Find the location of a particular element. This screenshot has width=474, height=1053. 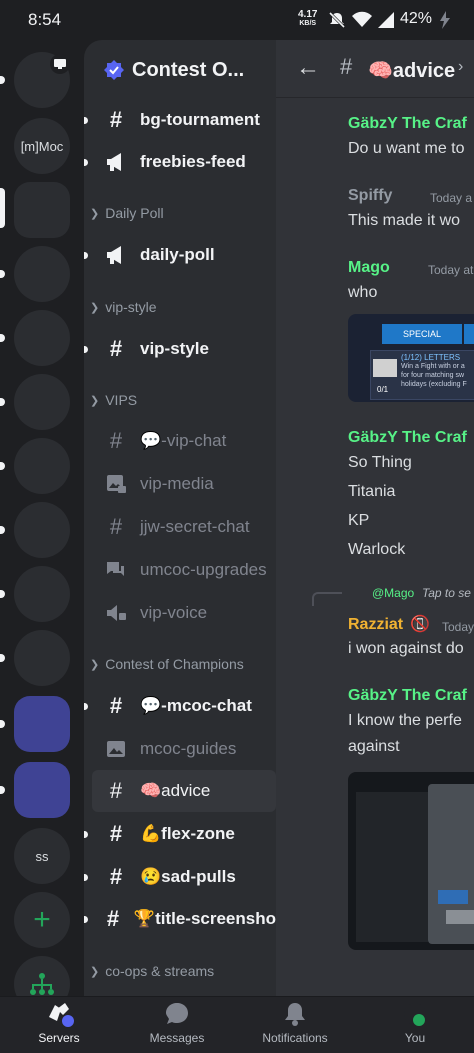

server-icon-moc: [m]Moc is located at coordinates (42, 146).